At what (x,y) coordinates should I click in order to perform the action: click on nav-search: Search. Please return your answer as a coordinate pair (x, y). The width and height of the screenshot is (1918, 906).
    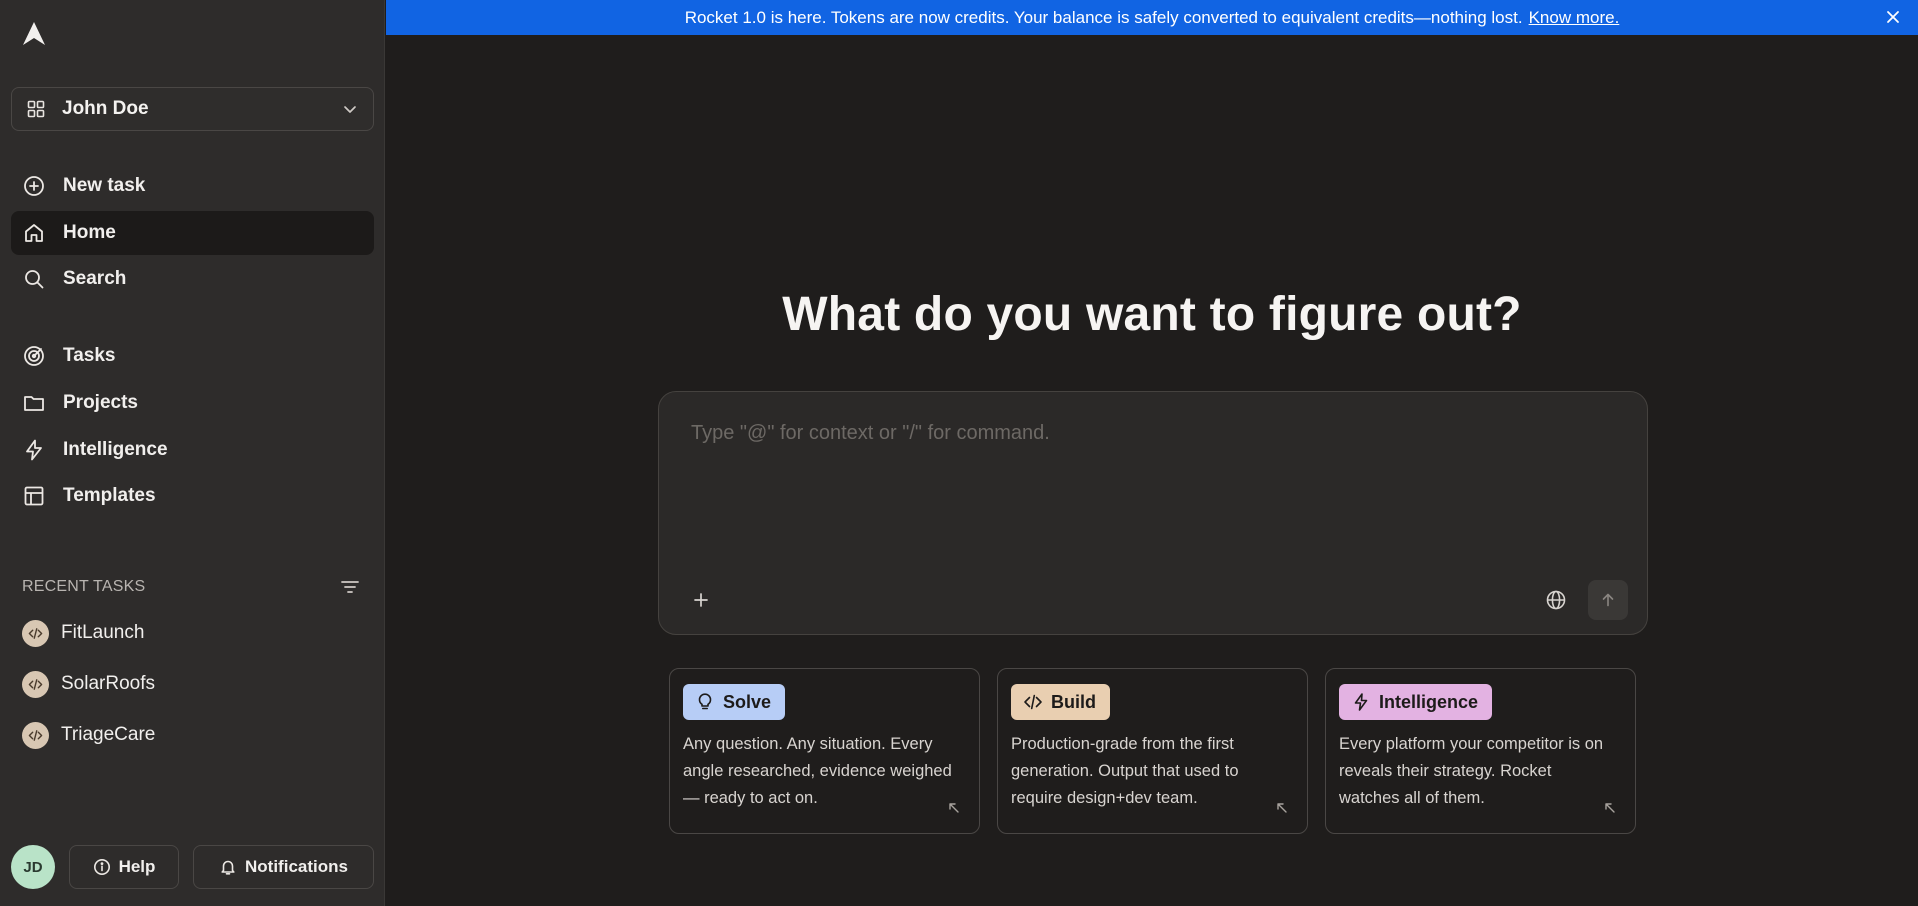
    Looking at the image, I should click on (192, 279).